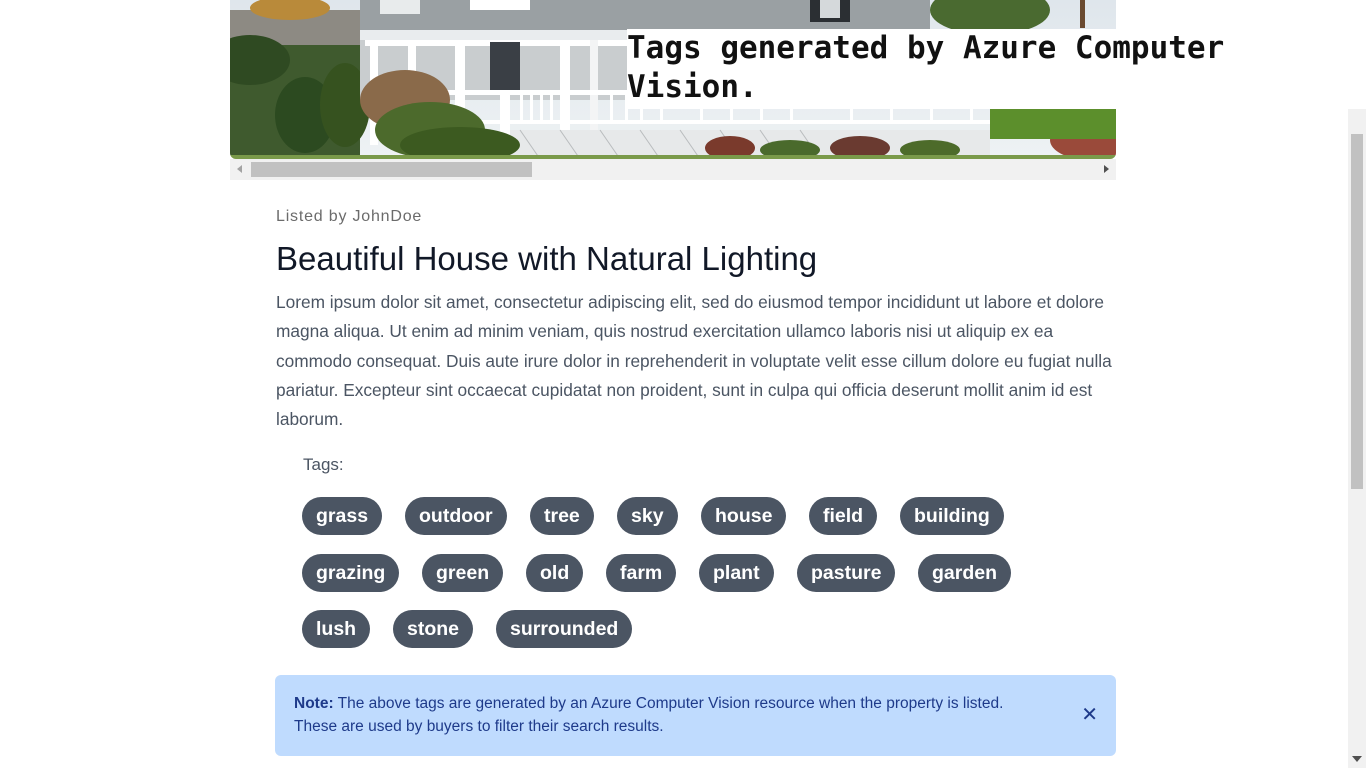  I want to click on tag-chip: building, so click(952, 516).